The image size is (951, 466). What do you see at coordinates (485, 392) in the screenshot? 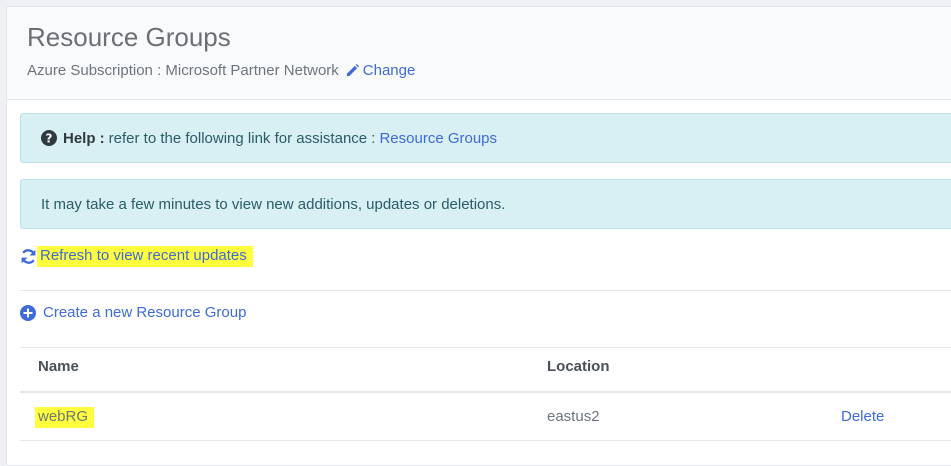
I see `table-header-border` at bounding box center [485, 392].